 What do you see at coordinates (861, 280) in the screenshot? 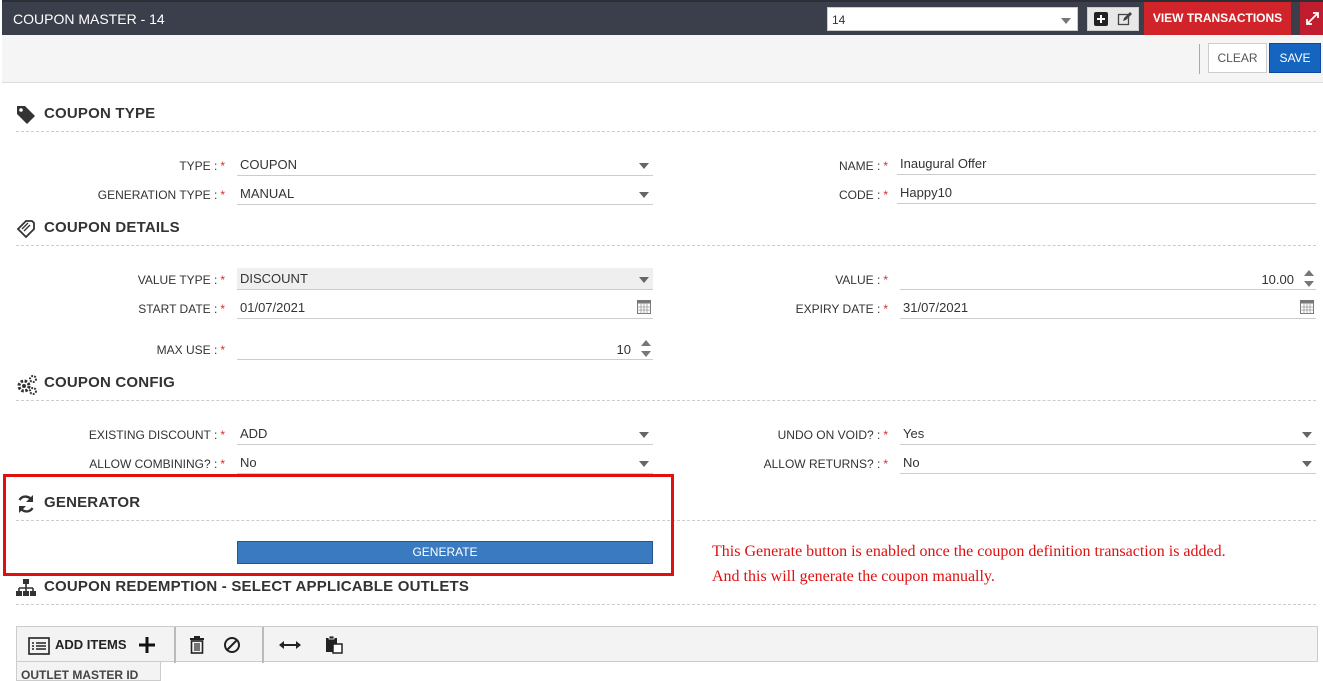
I see `value-label: VALUE : *` at bounding box center [861, 280].